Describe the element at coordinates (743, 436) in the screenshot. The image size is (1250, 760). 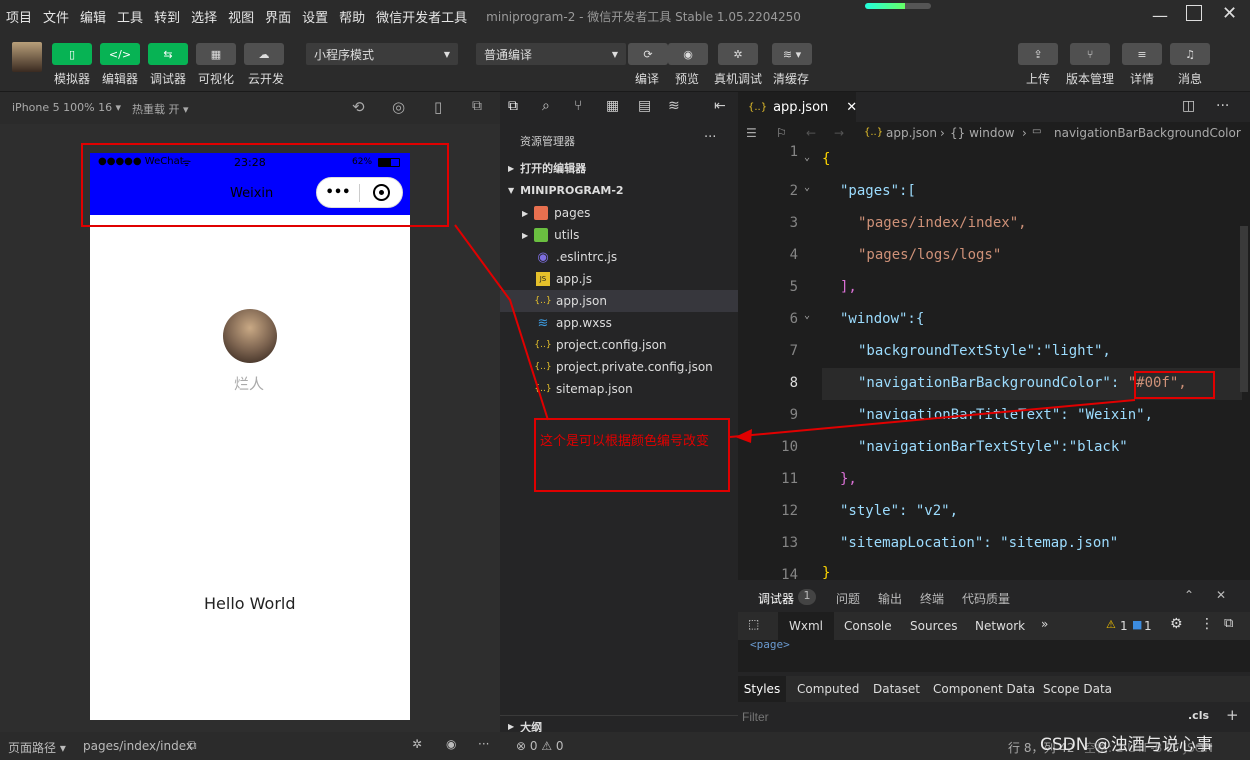
I see `arrowhead` at that location.